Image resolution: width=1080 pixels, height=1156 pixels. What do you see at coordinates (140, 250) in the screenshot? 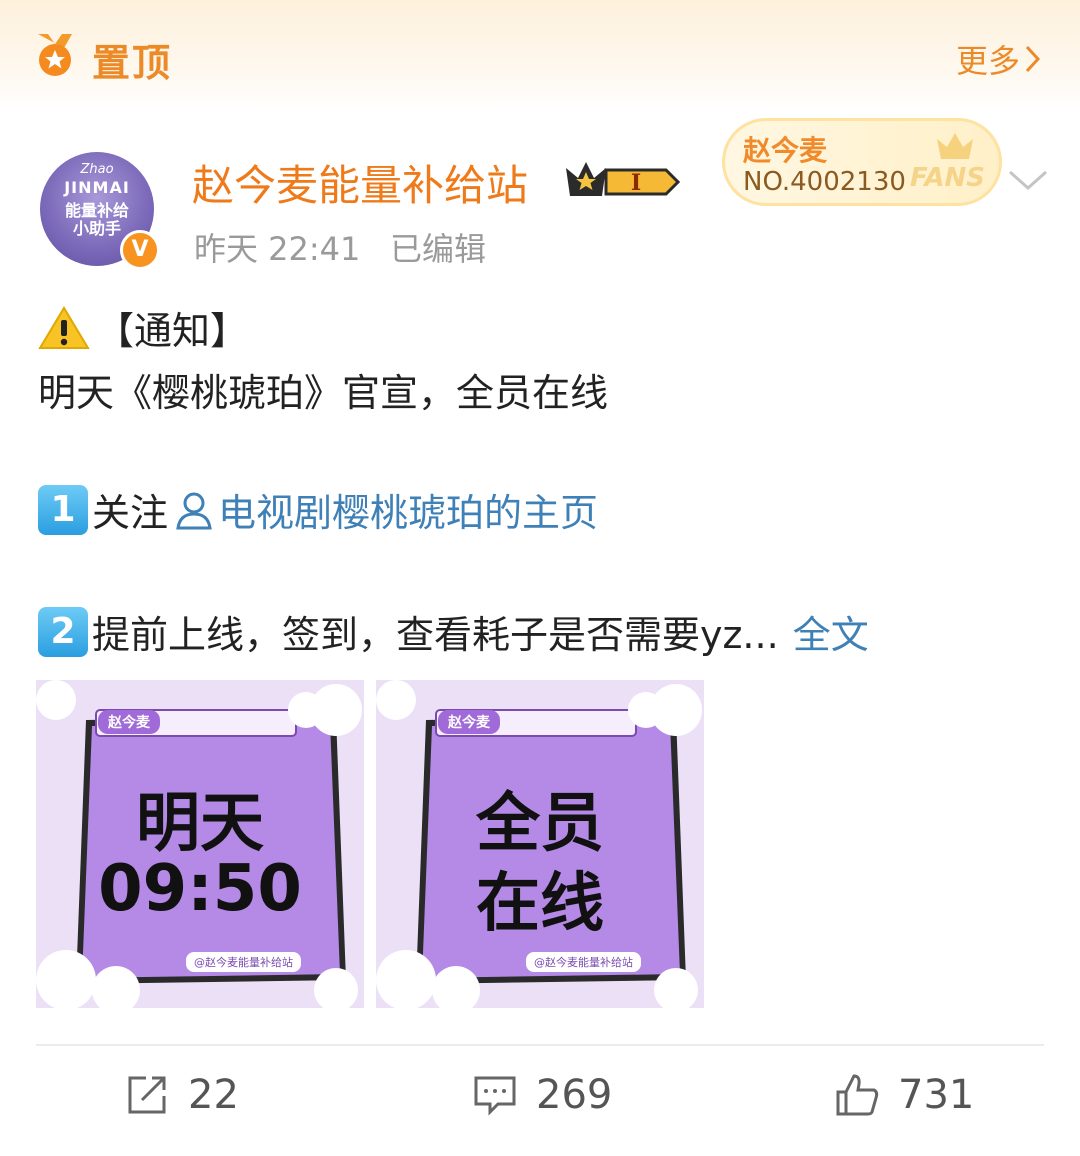
I see `verified-badge: V` at bounding box center [140, 250].